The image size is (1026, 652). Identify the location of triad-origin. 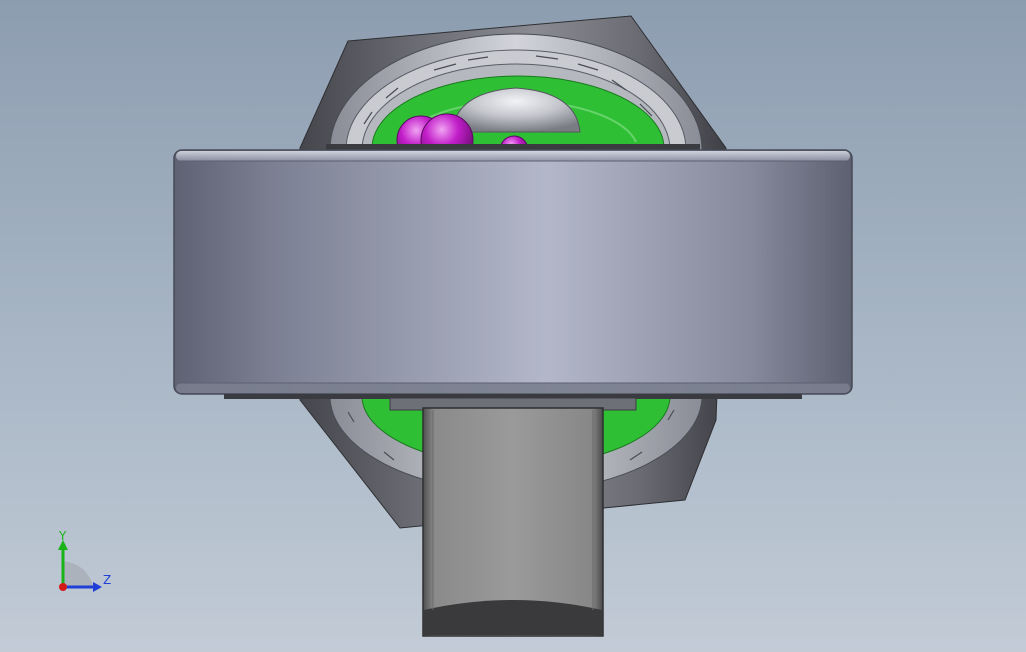
(63, 587).